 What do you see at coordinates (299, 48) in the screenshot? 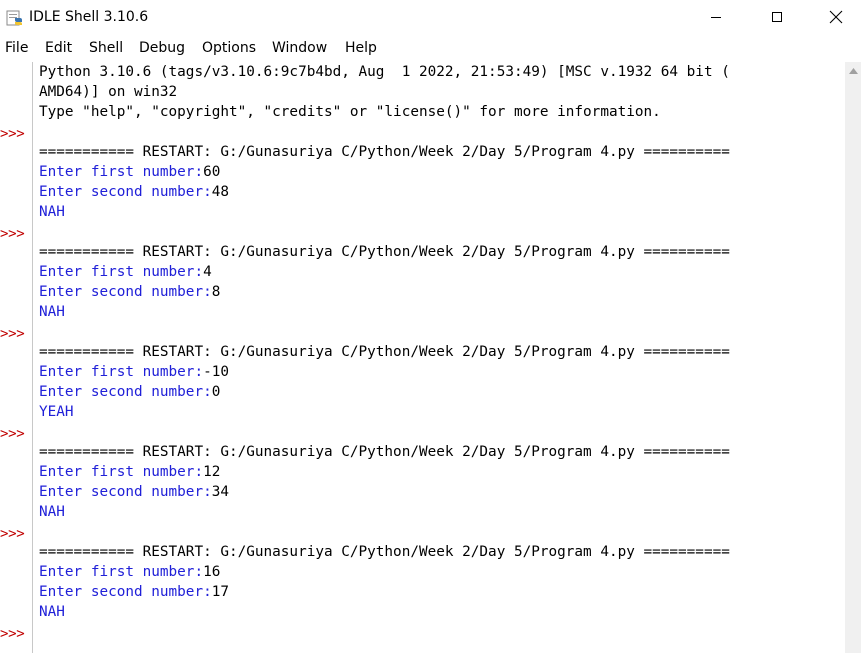
I see `menu-window: Window` at bounding box center [299, 48].